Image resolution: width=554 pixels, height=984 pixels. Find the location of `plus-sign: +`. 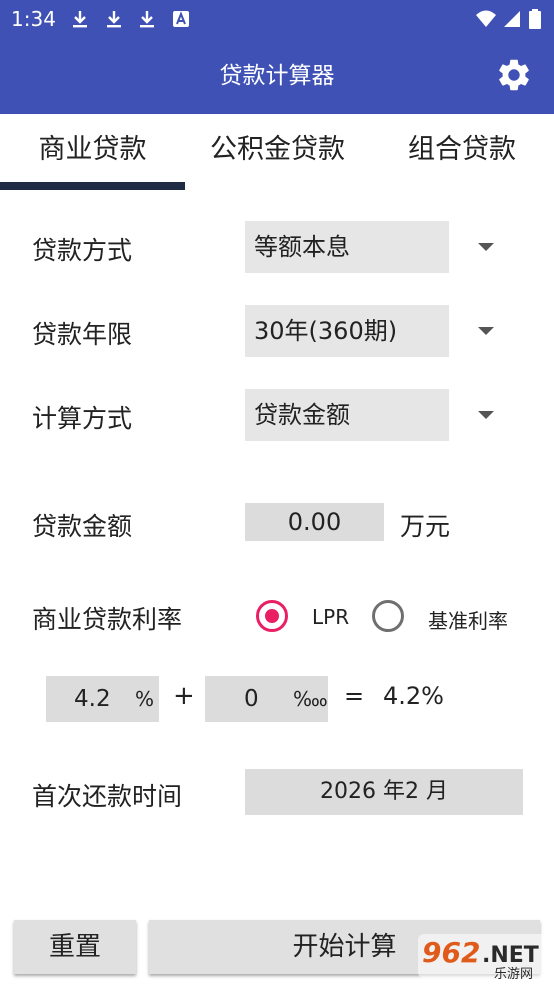

plus-sign: + is located at coordinates (184, 696).